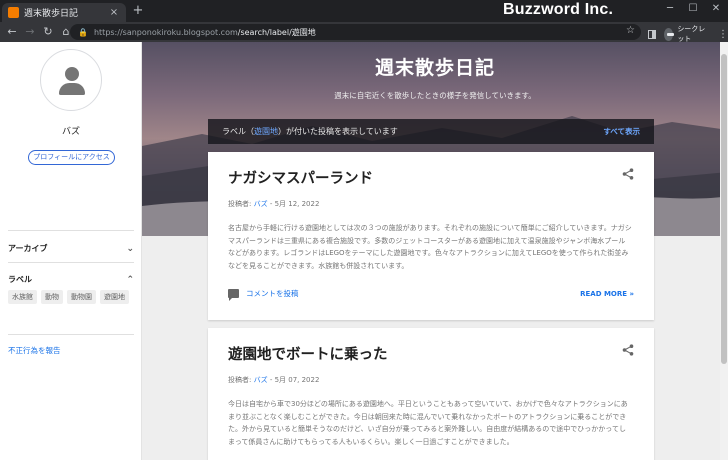 The height and width of the screenshot is (460, 728). Describe the element at coordinates (652, 34) in the screenshot. I see `side-panel-icon` at that location.